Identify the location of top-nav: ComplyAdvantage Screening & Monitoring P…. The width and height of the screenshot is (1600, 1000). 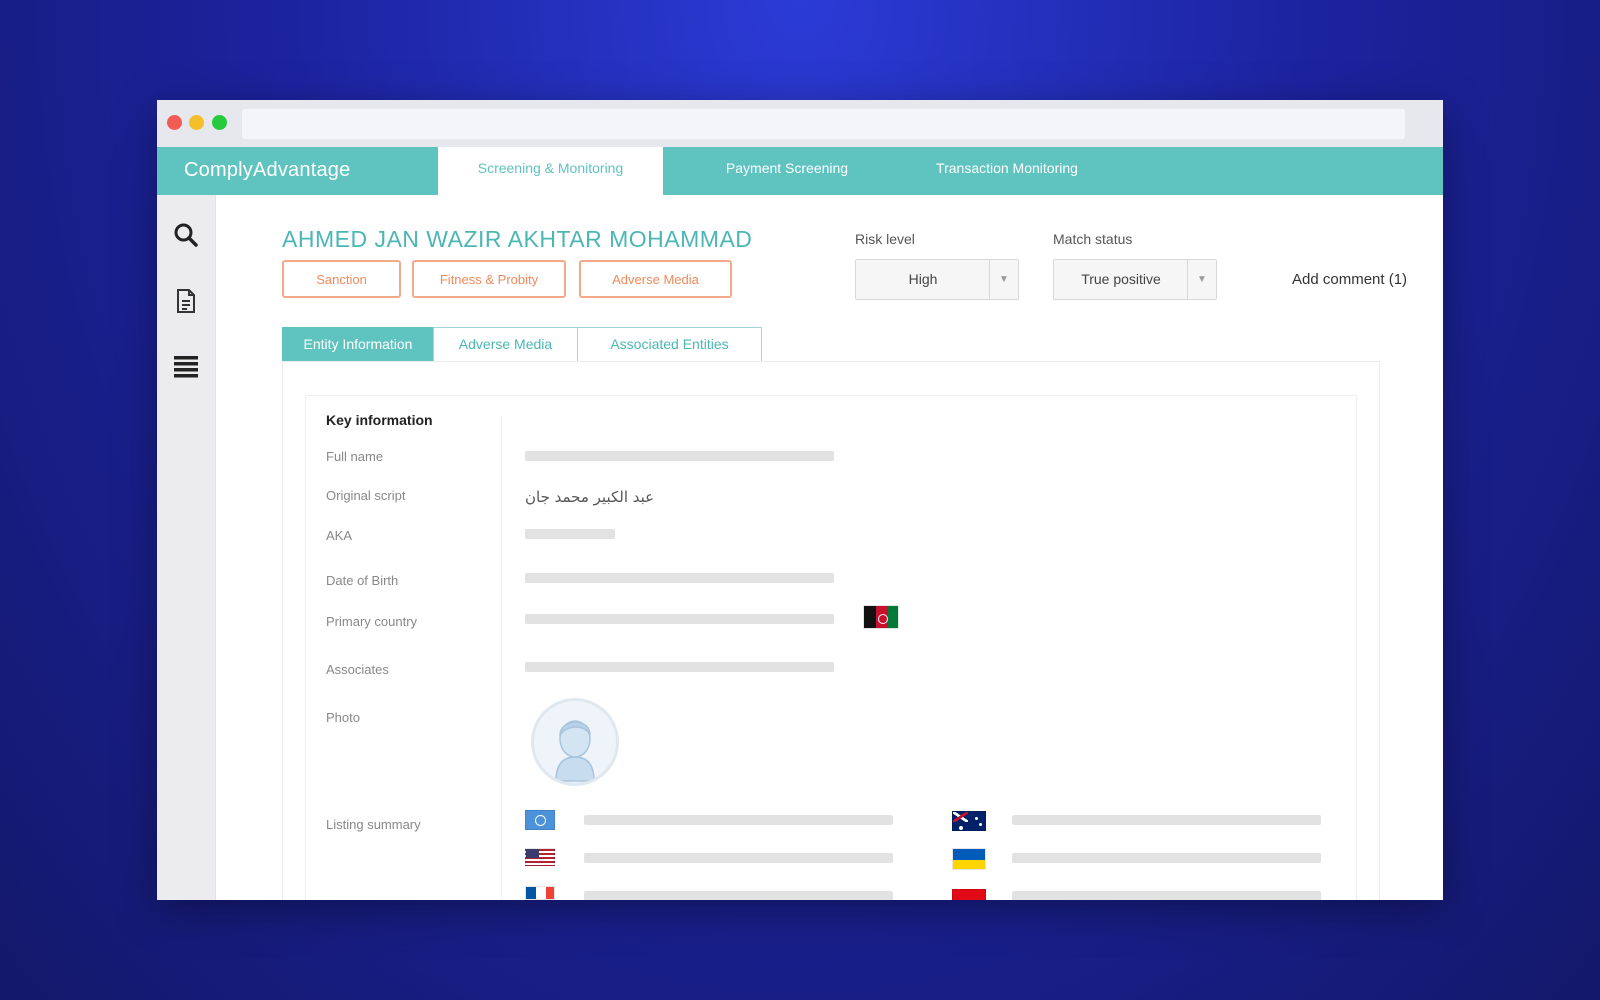
(800, 171).